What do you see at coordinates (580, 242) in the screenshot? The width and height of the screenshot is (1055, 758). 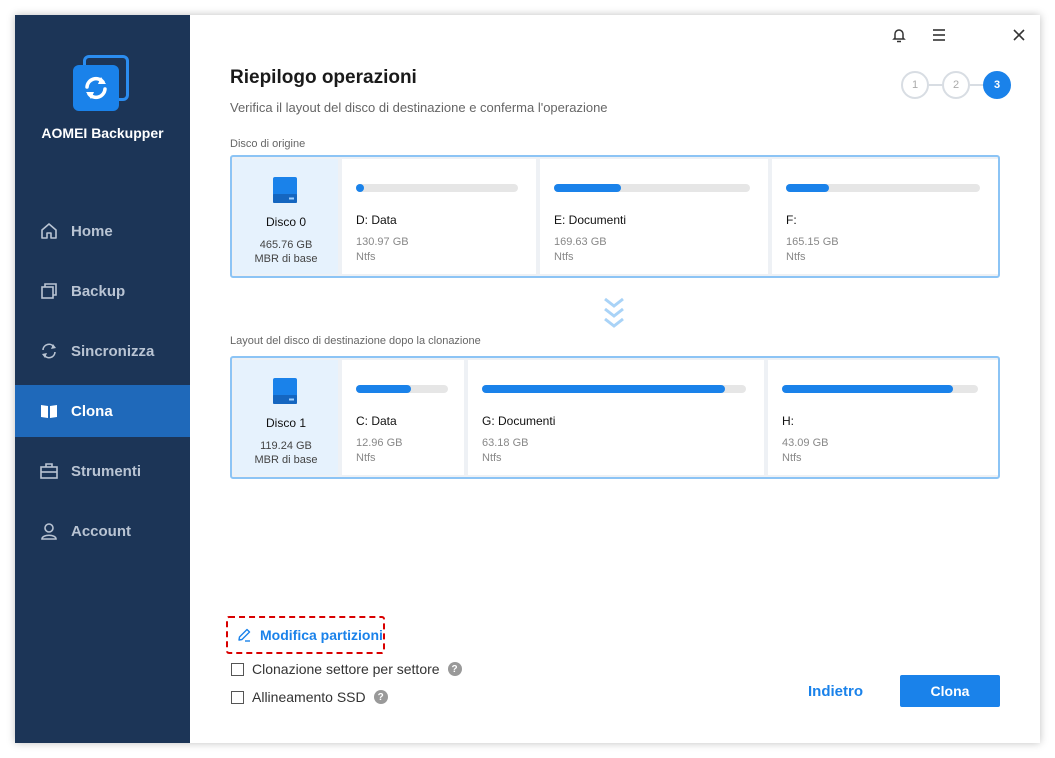 I see `partition-size: 169.63 GB` at bounding box center [580, 242].